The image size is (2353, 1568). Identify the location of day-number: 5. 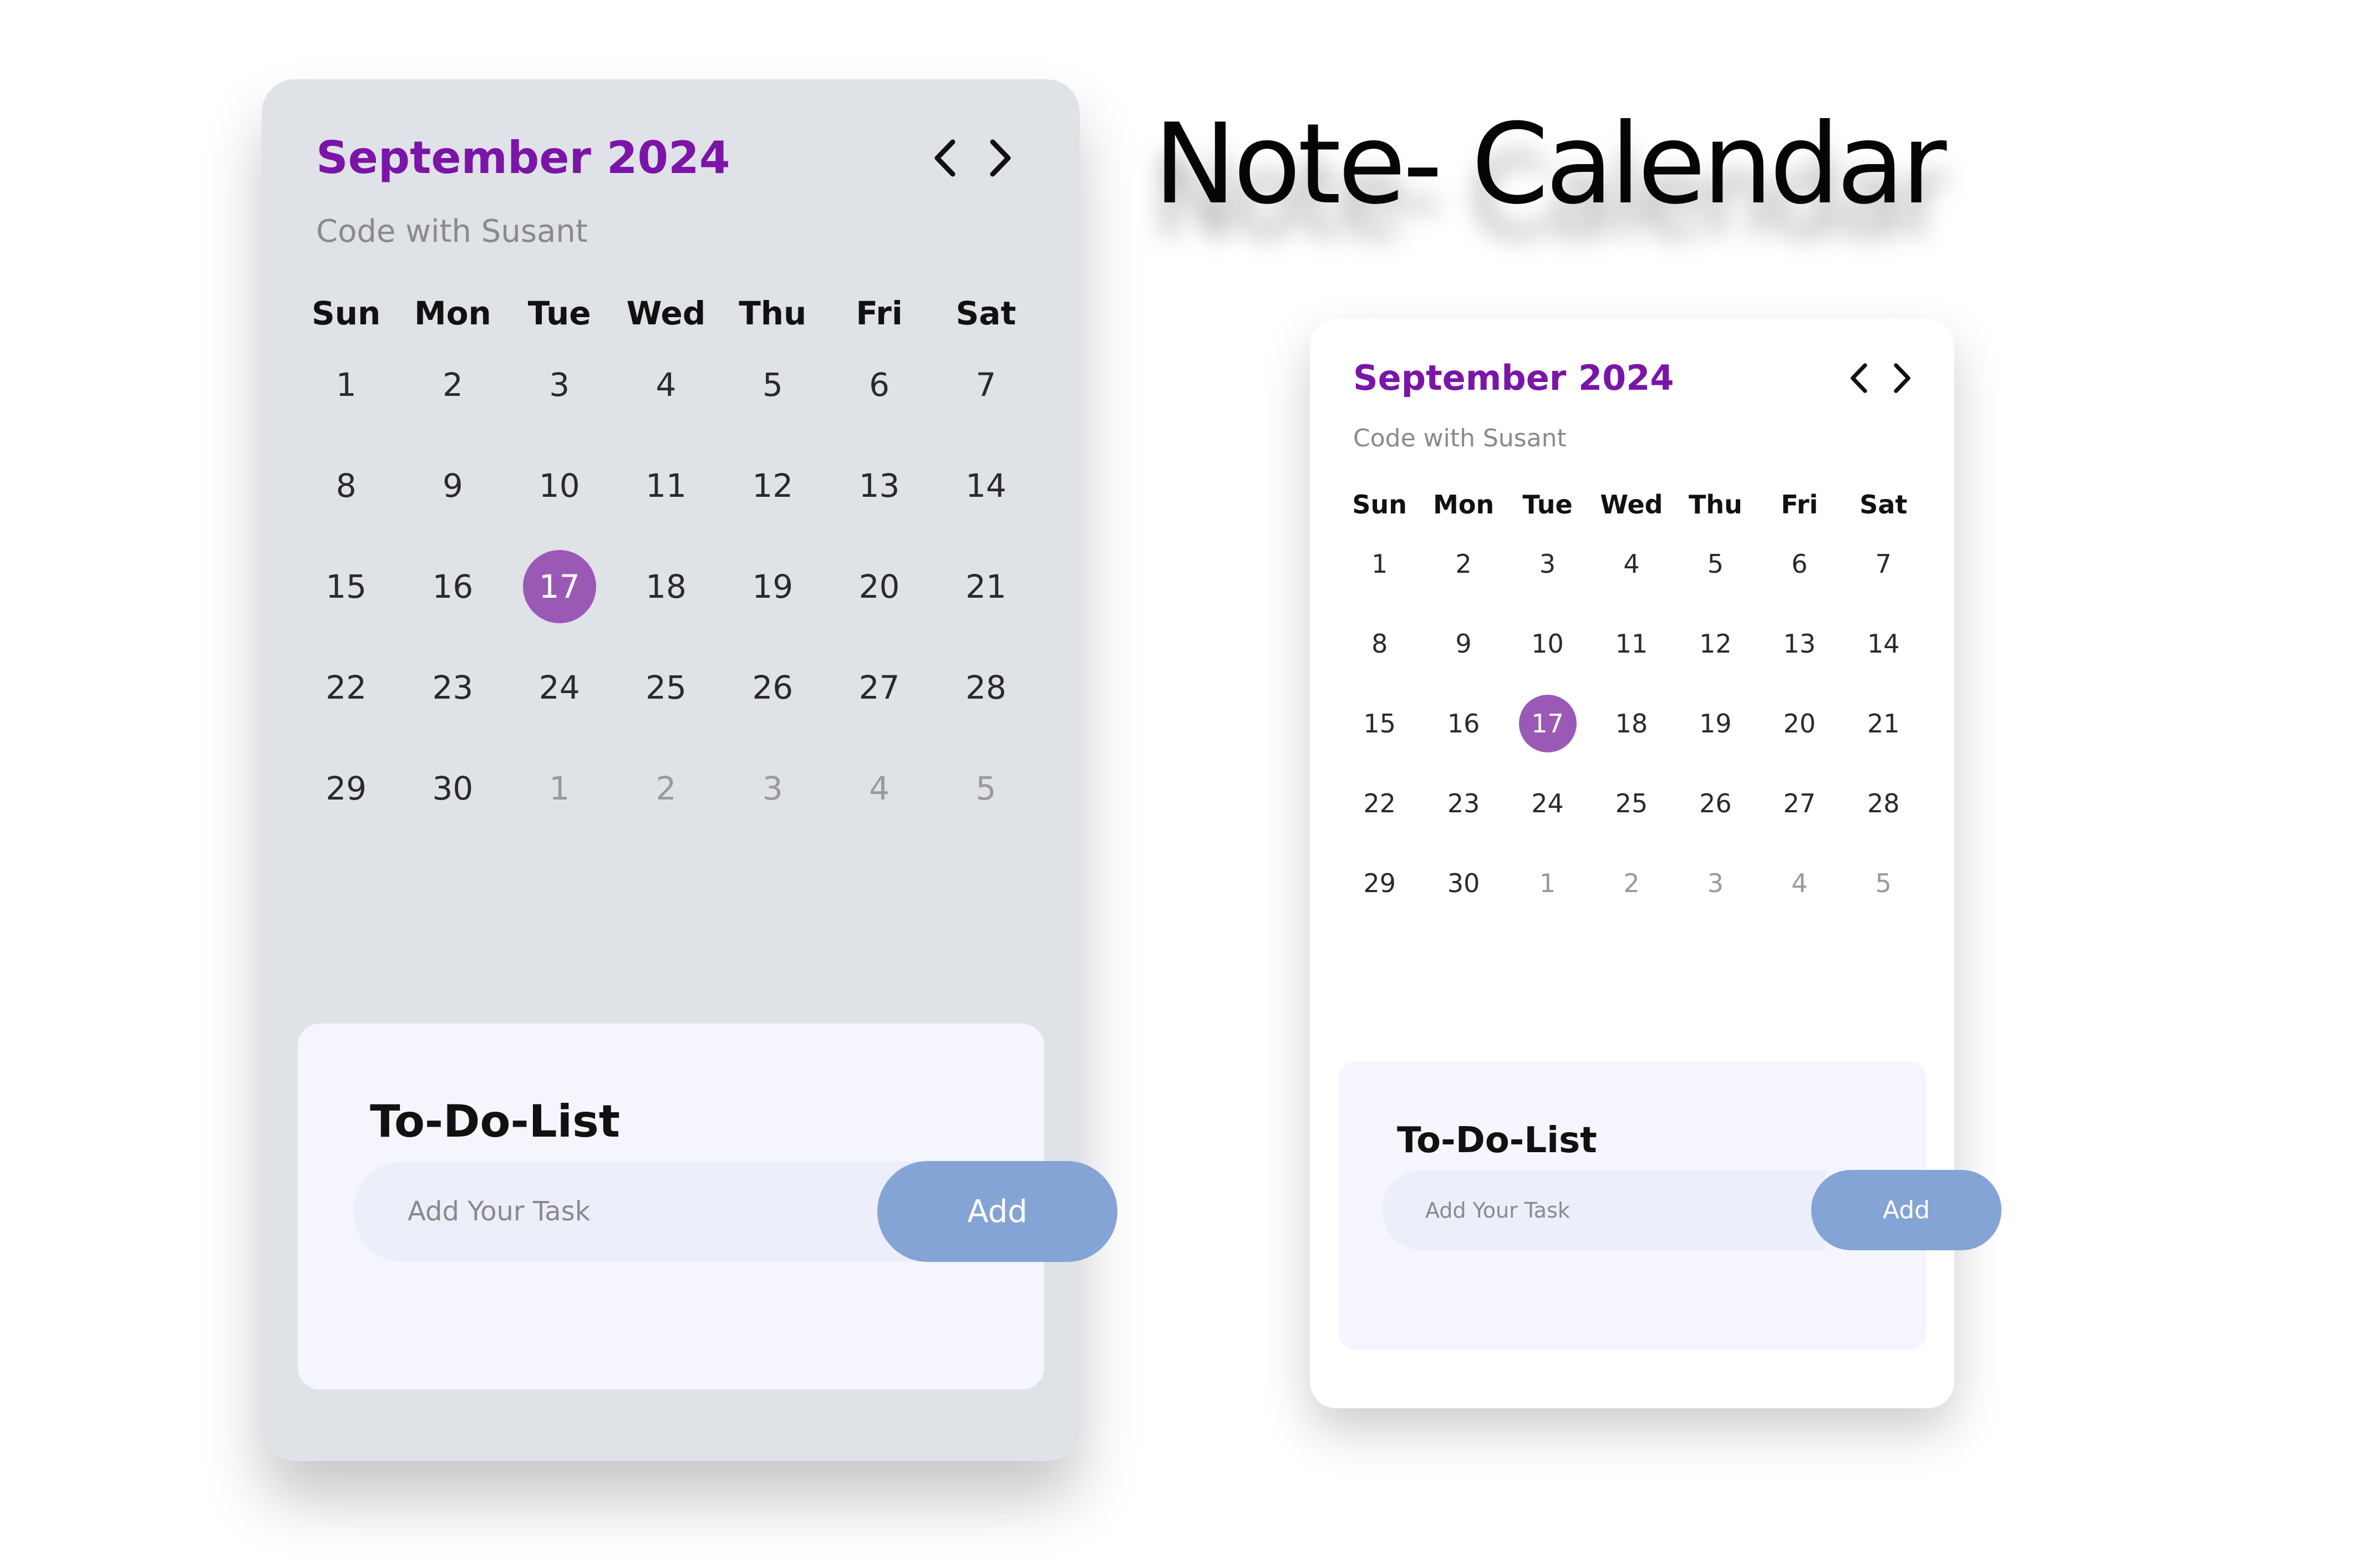
(986, 789).